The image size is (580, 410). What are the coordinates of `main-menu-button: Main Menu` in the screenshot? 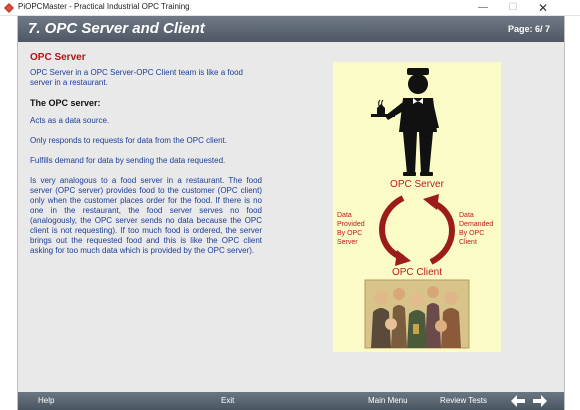 It's located at (388, 400).